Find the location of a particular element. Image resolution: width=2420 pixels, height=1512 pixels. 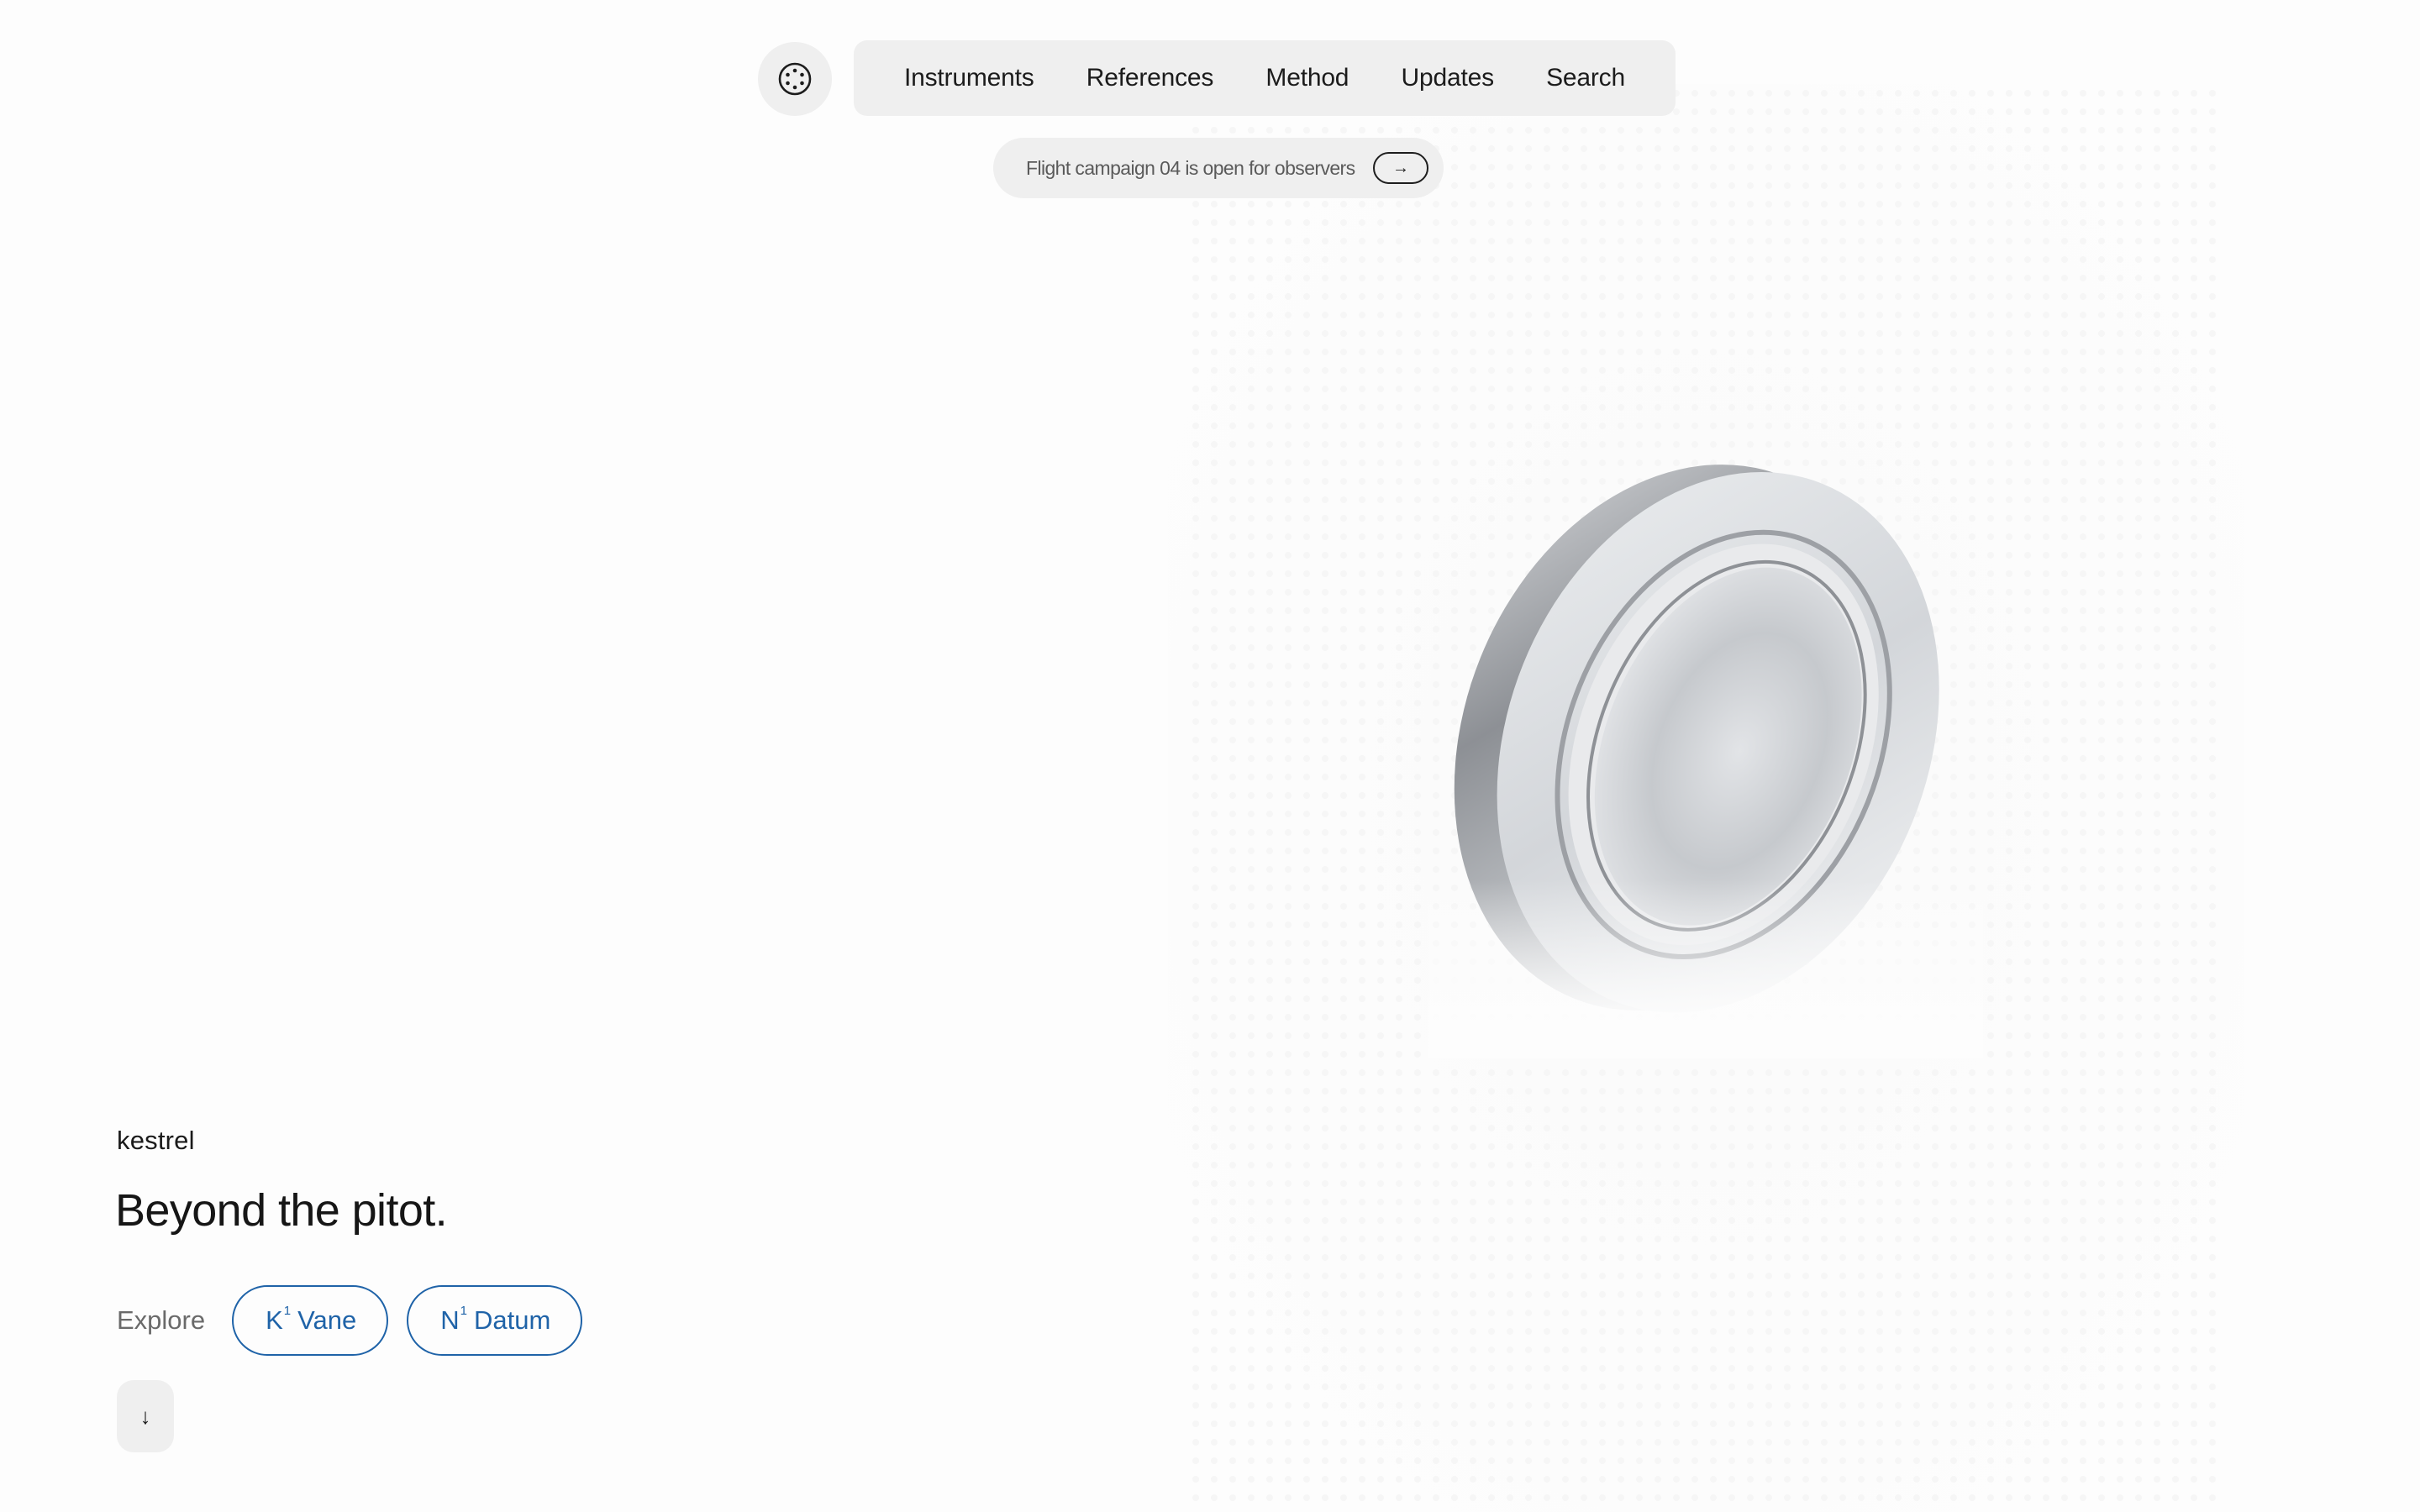

explore-n1-datum-button: N 1 Datum is located at coordinates (495, 1320).